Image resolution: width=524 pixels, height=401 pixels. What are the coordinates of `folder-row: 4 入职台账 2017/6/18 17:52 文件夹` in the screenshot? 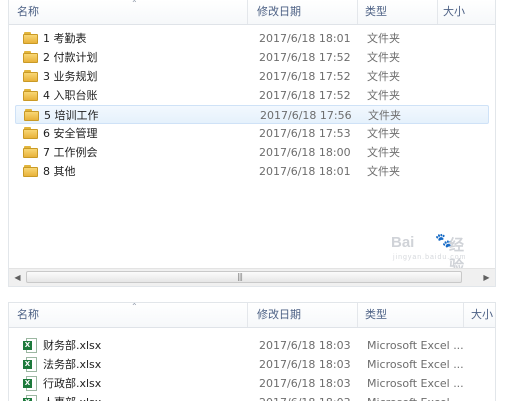 It's located at (252, 95).